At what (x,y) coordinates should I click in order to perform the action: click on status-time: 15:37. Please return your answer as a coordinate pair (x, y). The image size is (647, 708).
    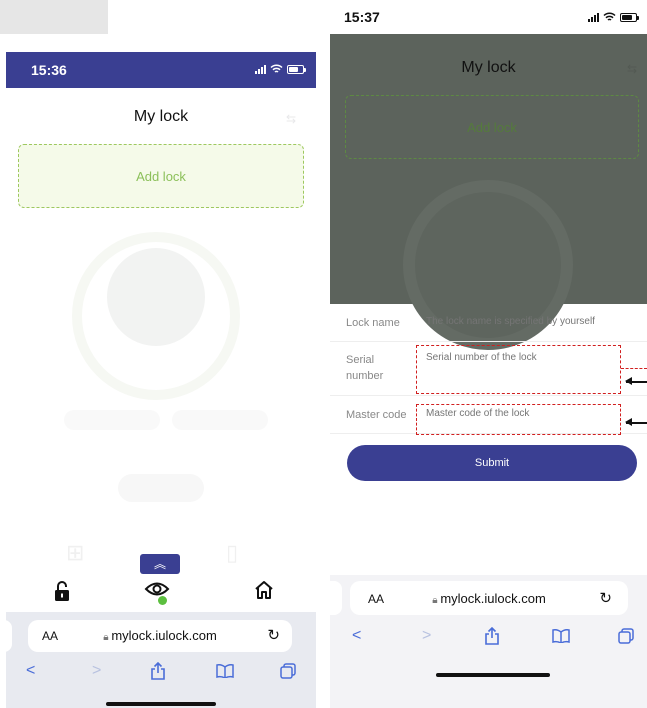
    Looking at the image, I should click on (362, 17).